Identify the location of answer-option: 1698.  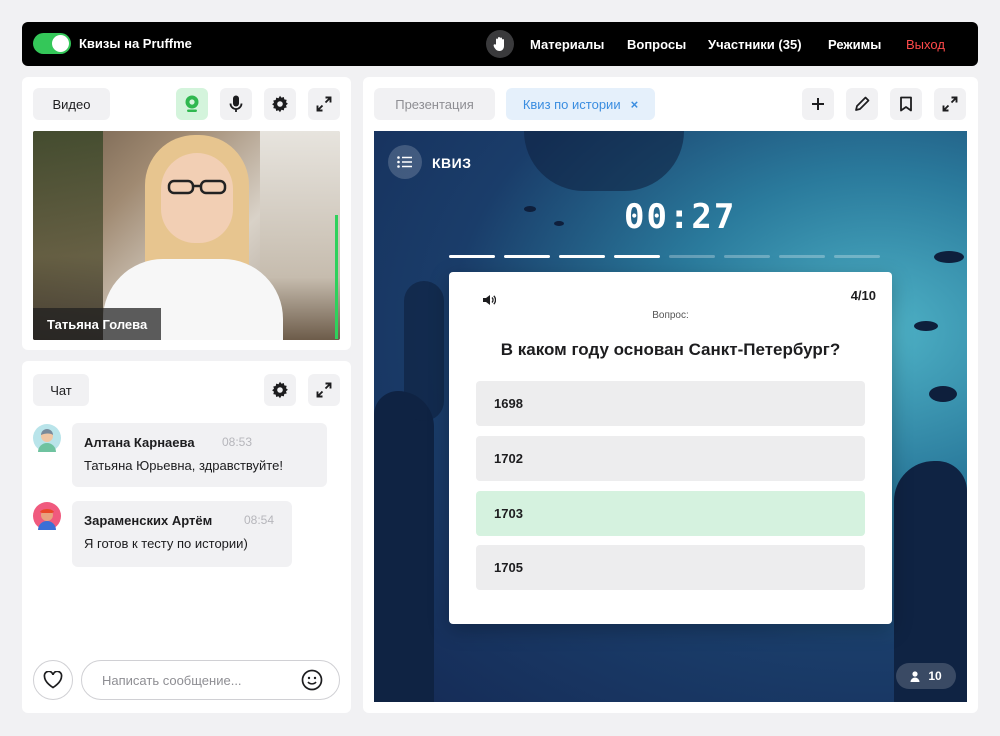
(670, 403).